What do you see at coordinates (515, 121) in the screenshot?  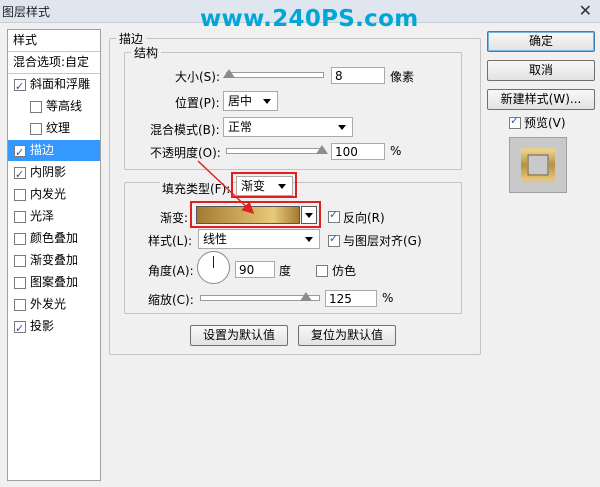 I see `preview-checkbox` at bounding box center [515, 121].